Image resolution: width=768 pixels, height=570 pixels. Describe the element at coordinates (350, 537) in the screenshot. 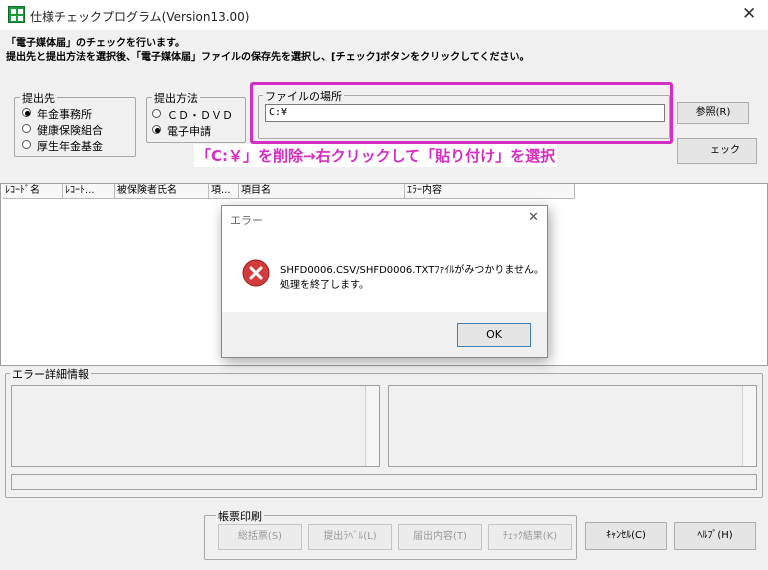

I see `label-print-button: 提出ﾗﾍﾞﾙ(L)` at that location.